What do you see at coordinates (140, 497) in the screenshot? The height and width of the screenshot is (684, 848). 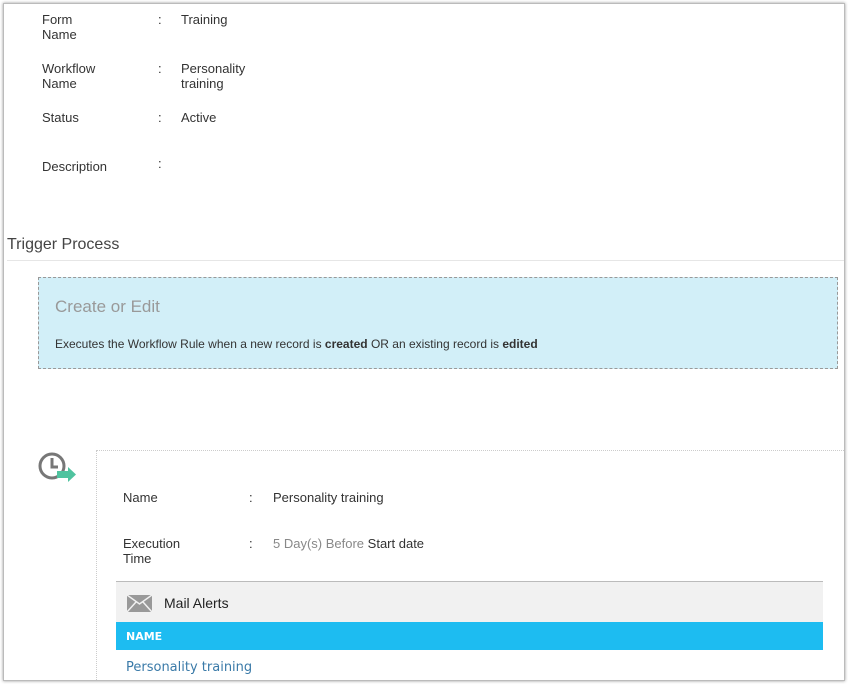 I see `action-label: Name` at bounding box center [140, 497].